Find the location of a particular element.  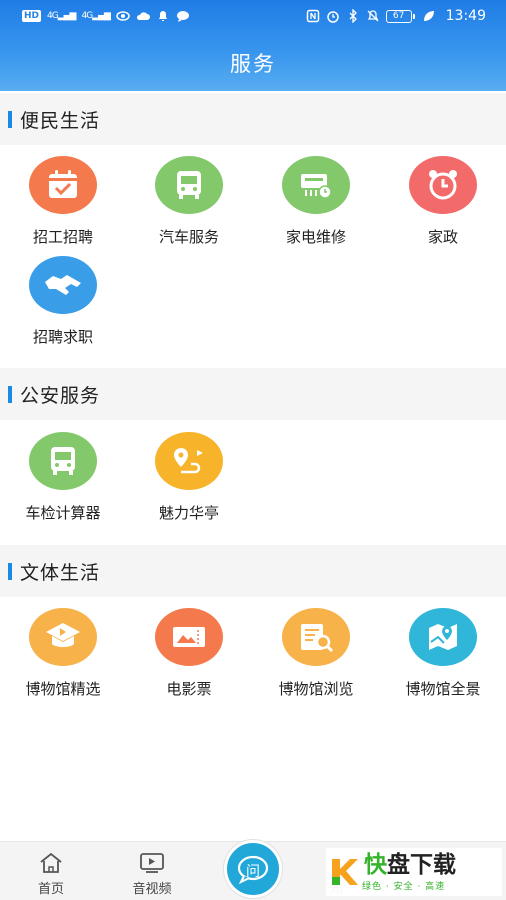

service-label: 电影票 is located at coordinates (189, 689).